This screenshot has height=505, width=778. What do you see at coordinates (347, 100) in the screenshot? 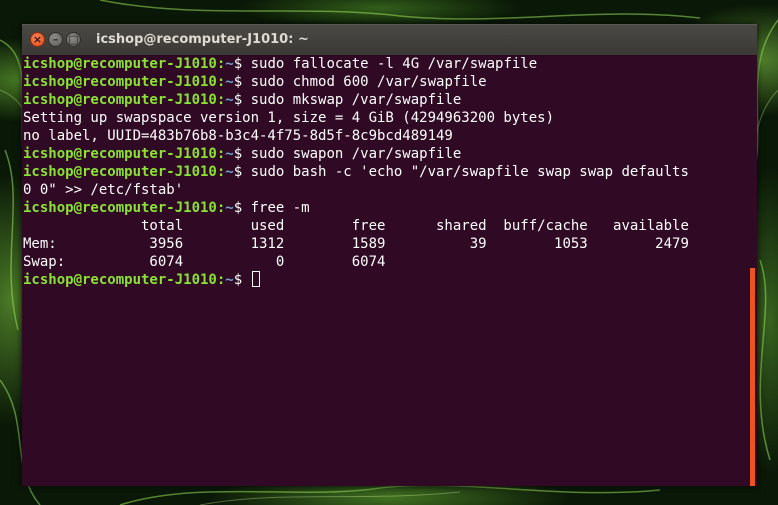
I see `command-text: $ sudo mkswap /var/swapfile` at bounding box center [347, 100].